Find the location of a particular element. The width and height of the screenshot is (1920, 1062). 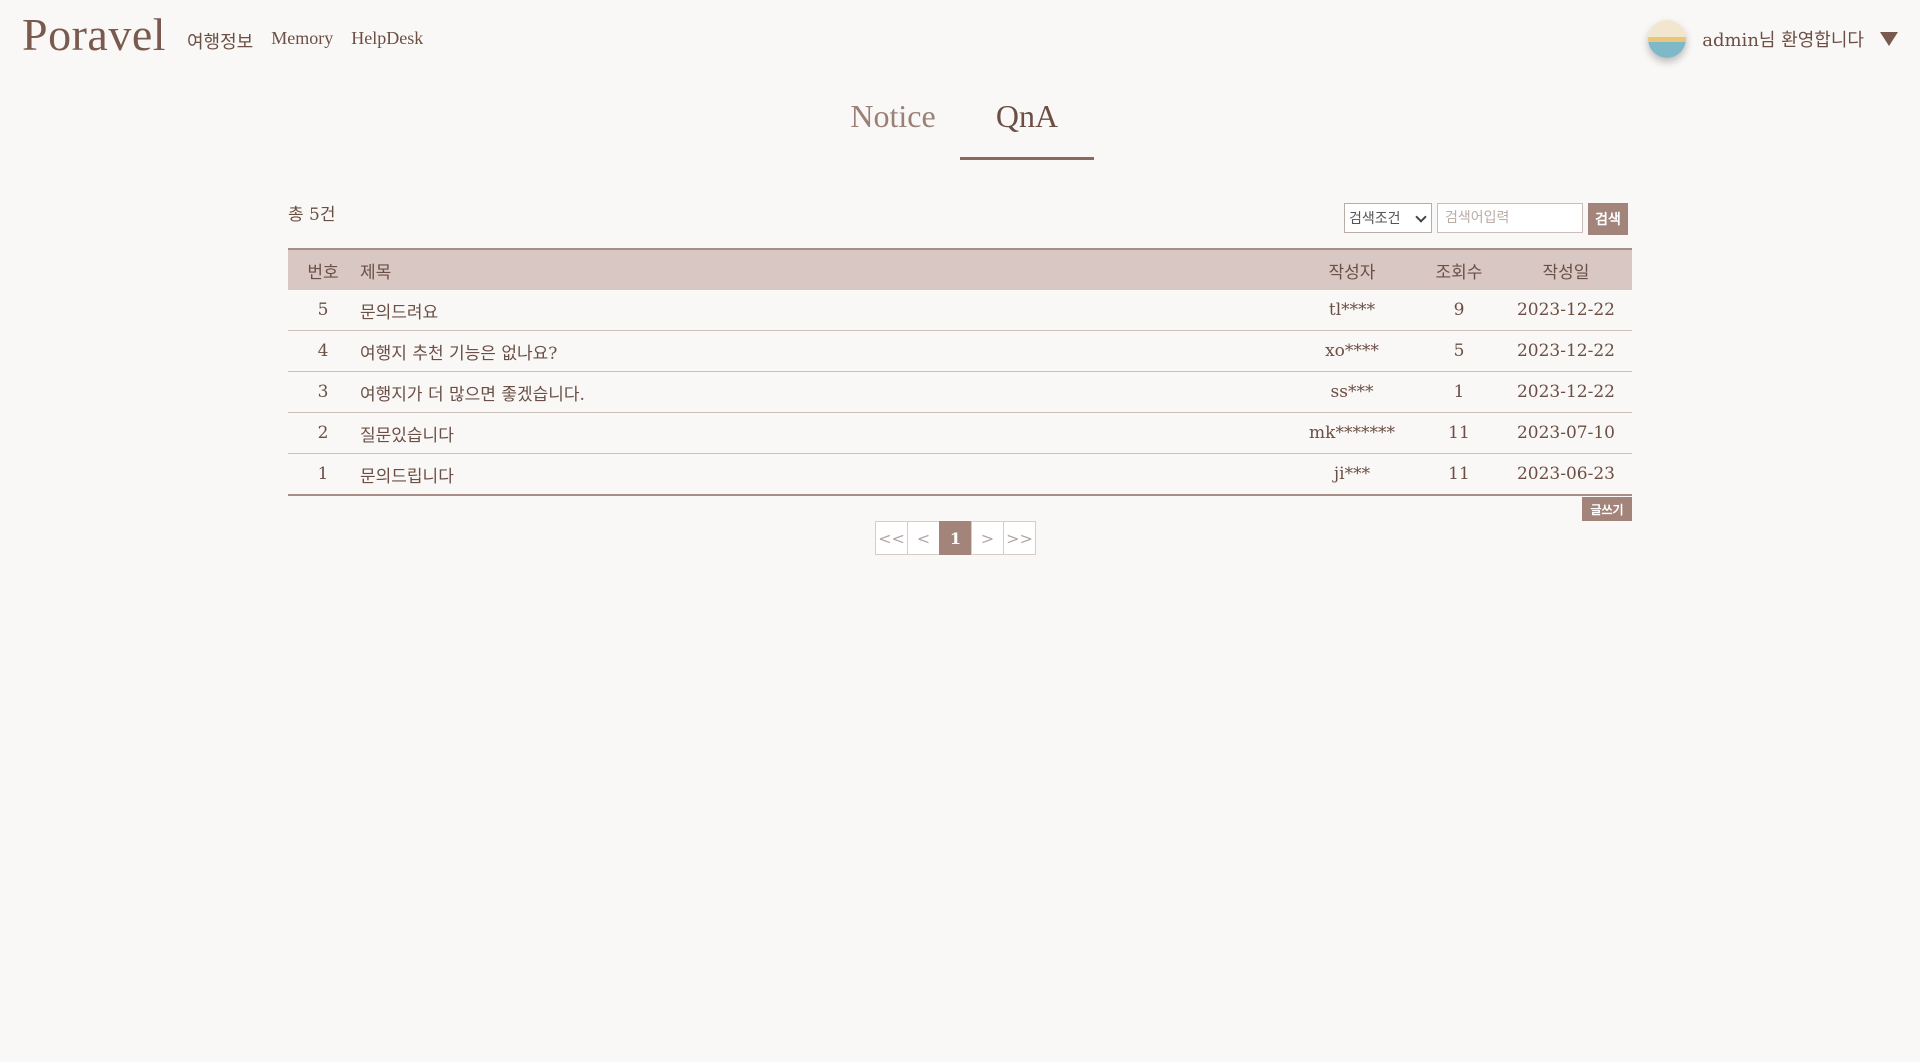

page-first-button: << is located at coordinates (891, 538).